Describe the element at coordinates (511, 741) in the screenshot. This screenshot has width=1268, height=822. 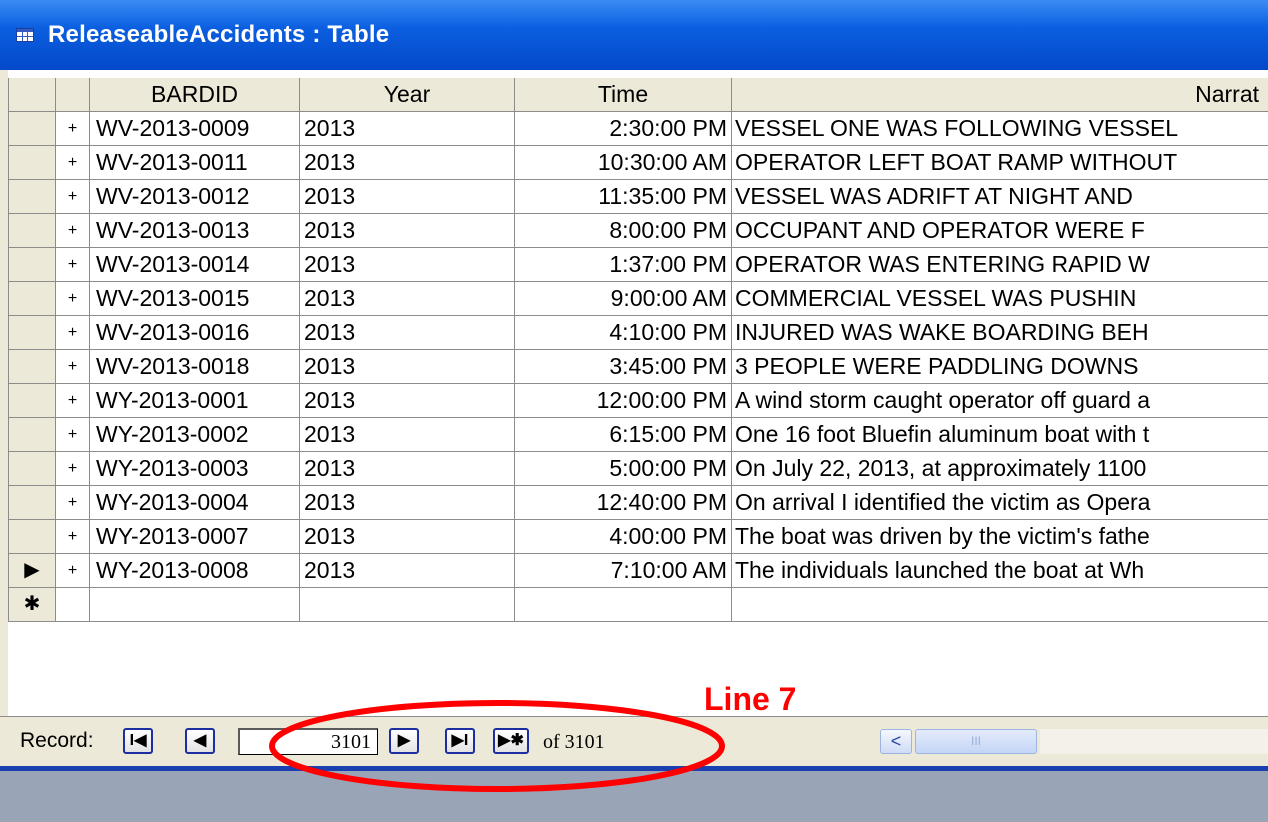
I see `new-record-button: ▶✱` at that location.